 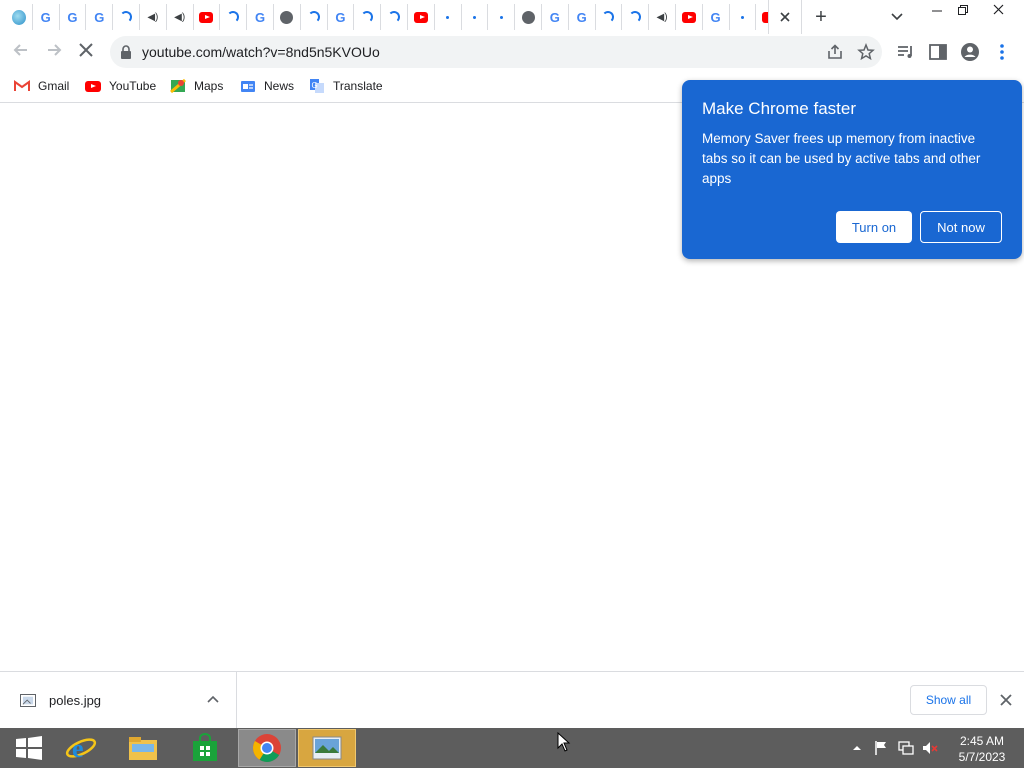 What do you see at coordinates (866, 52) in the screenshot?
I see `bookmark-star-icon` at bounding box center [866, 52].